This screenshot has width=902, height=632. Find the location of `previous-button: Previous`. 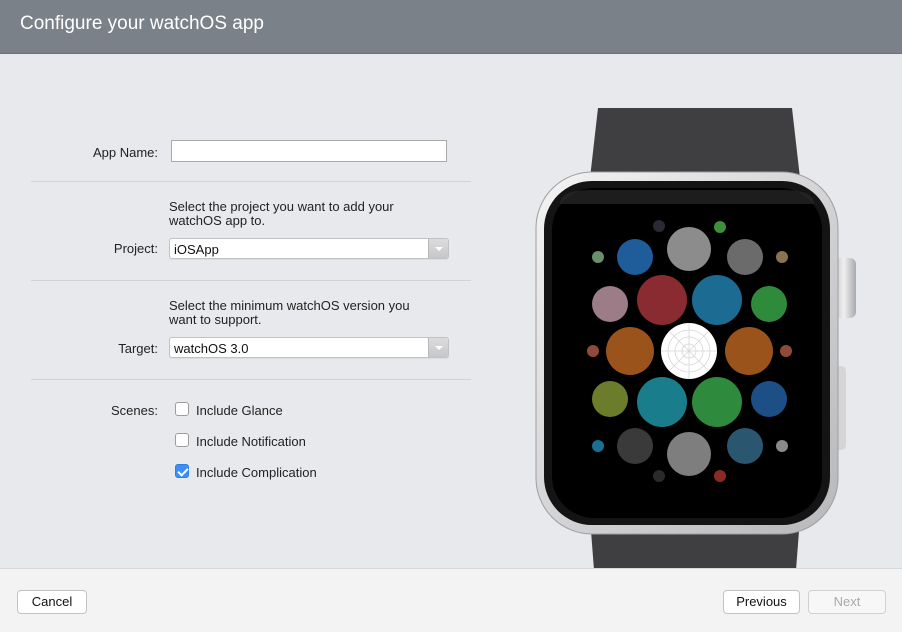

previous-button: Previous is located at coordinates (761, 602).